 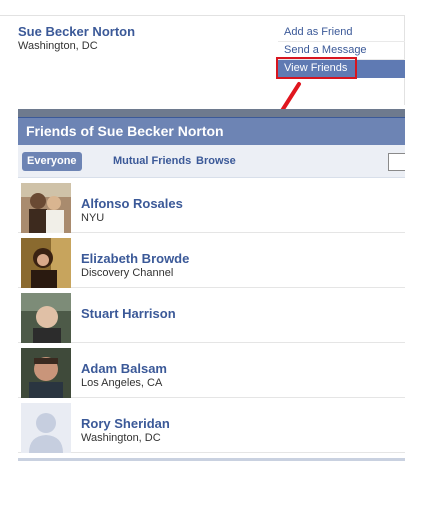 I want to click on friend-name-link: Adam Balsam, so click(x=124, y=368).